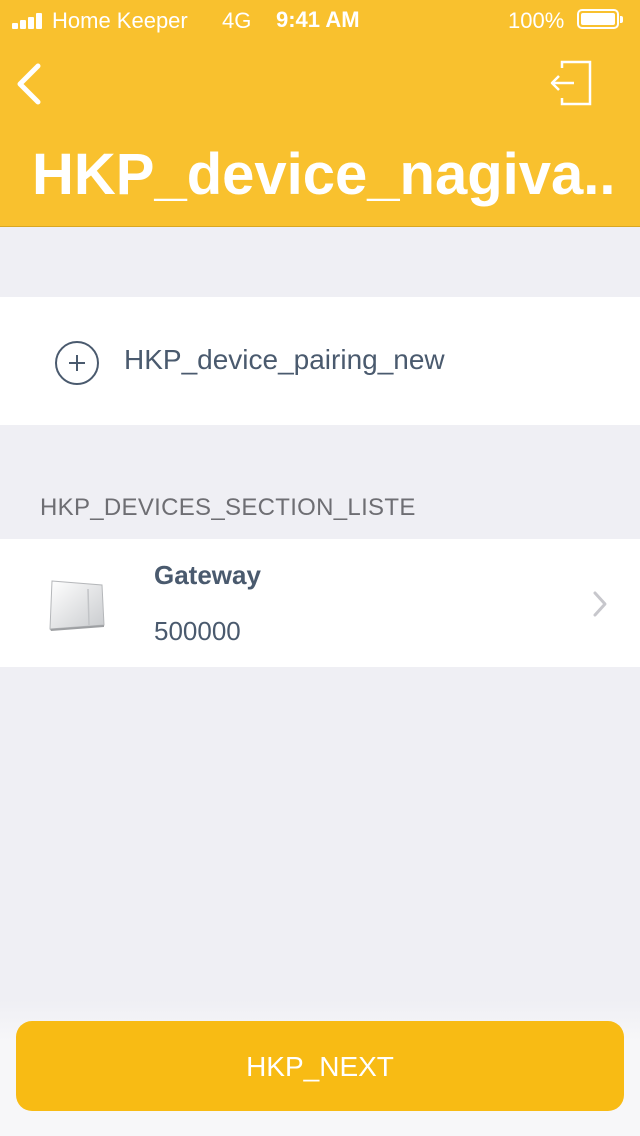 The height and width of the screenshot is (1136, 640). What do you see at coordinates (197, 631) in the screenshot?
I see `device-id: 500000` at bounding box center [197, 631].